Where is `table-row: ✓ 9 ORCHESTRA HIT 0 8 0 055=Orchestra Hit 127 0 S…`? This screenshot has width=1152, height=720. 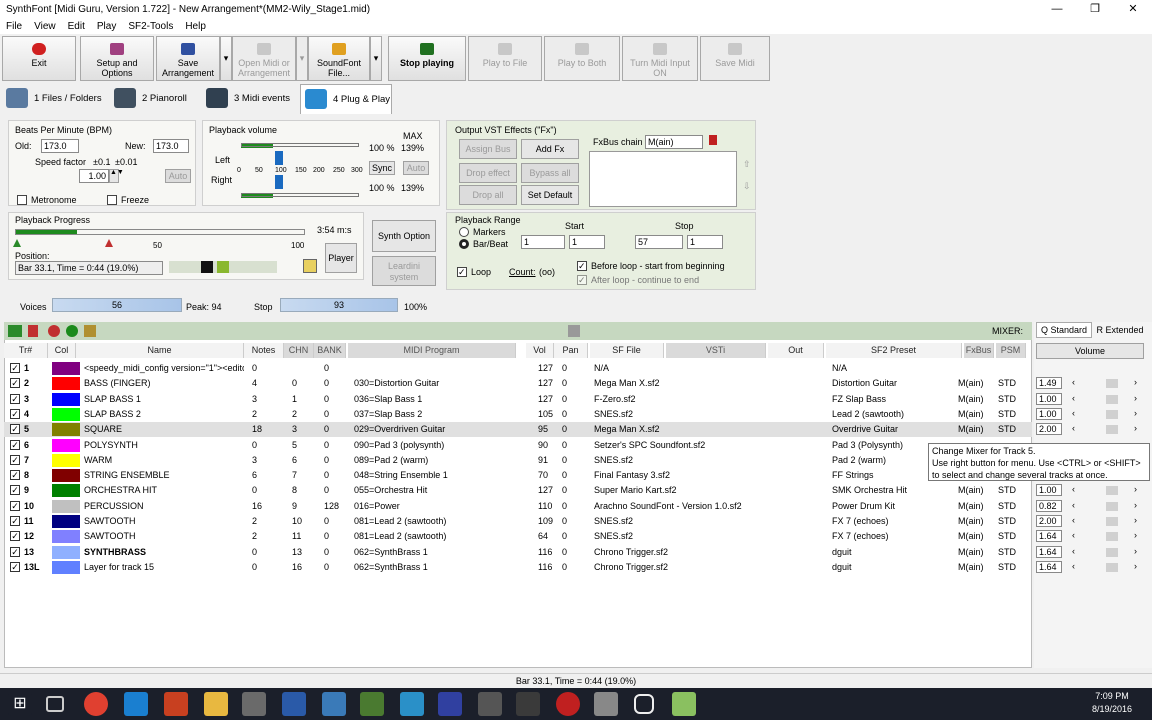
table-row: ✓ 9 ORCHESTRA HIT 0 8 0 055=Orchestra Hit 127 0 S… is located at coordinates (518, 490).